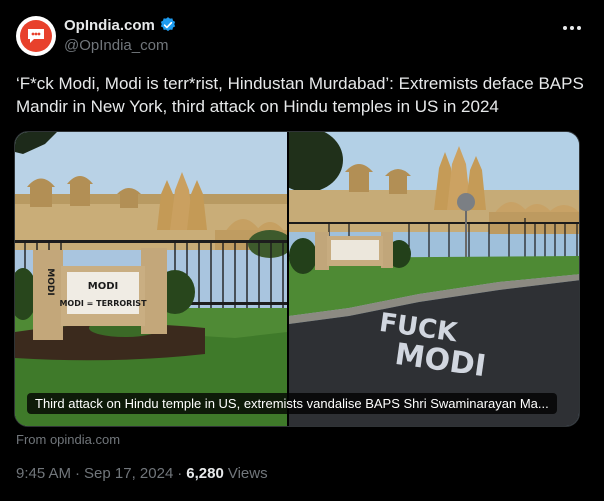 The height and width of the screenshot is (501, 604). I want to click on opindia-logo-icon, so click(36, 36).